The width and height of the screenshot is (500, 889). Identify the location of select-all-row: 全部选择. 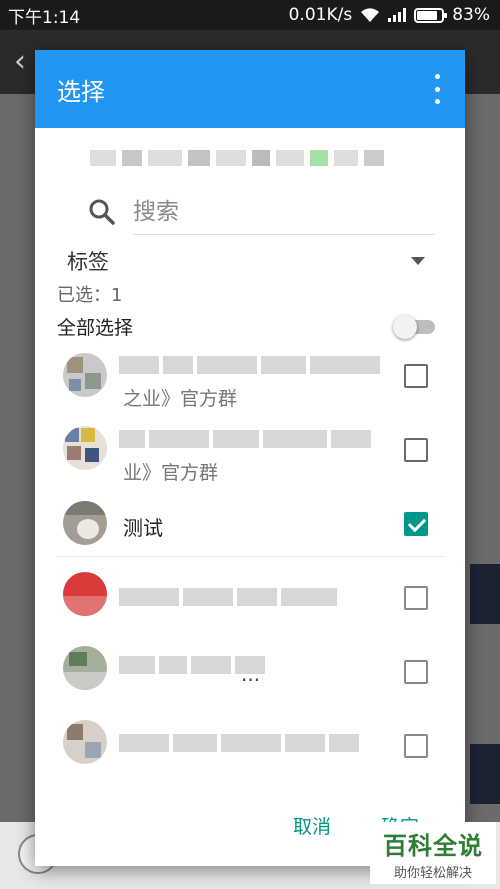
(246, 326).